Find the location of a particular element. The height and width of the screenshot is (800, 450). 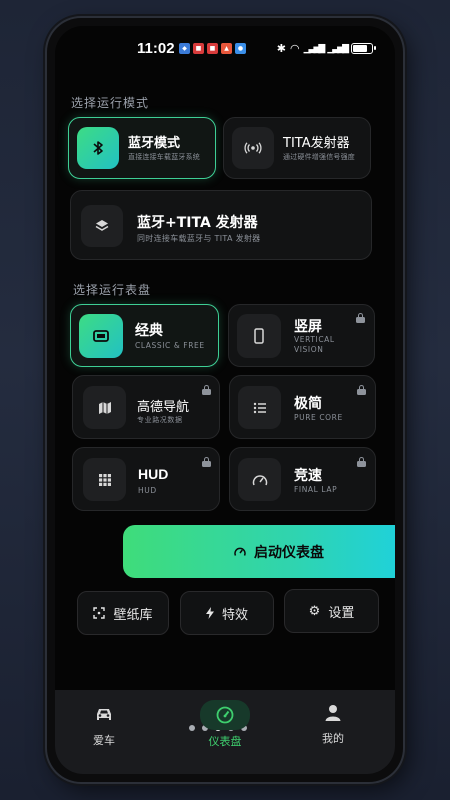

bottom-tab-bar: 爱车 仪表盘 我的 is located at coordinates (225, 732).